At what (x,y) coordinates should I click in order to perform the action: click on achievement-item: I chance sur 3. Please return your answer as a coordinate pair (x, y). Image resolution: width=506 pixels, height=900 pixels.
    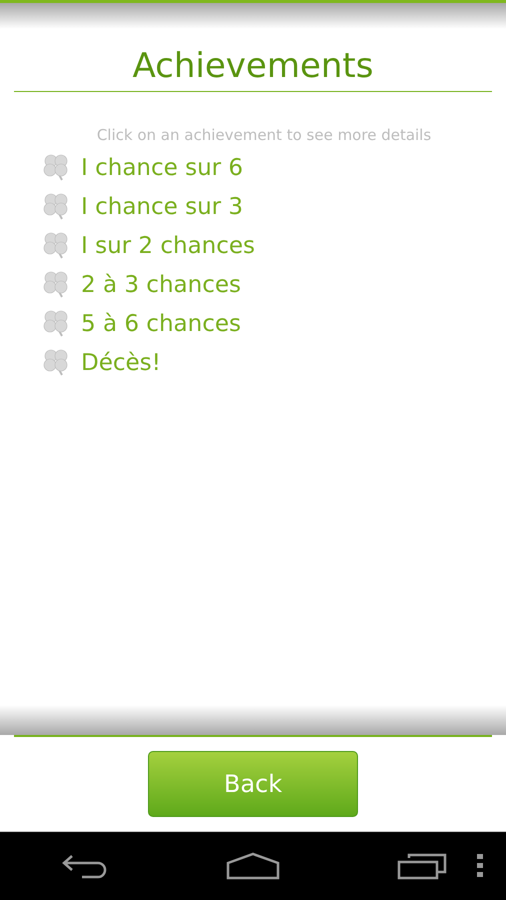
    Looking at the image, I should click on (162, 207).